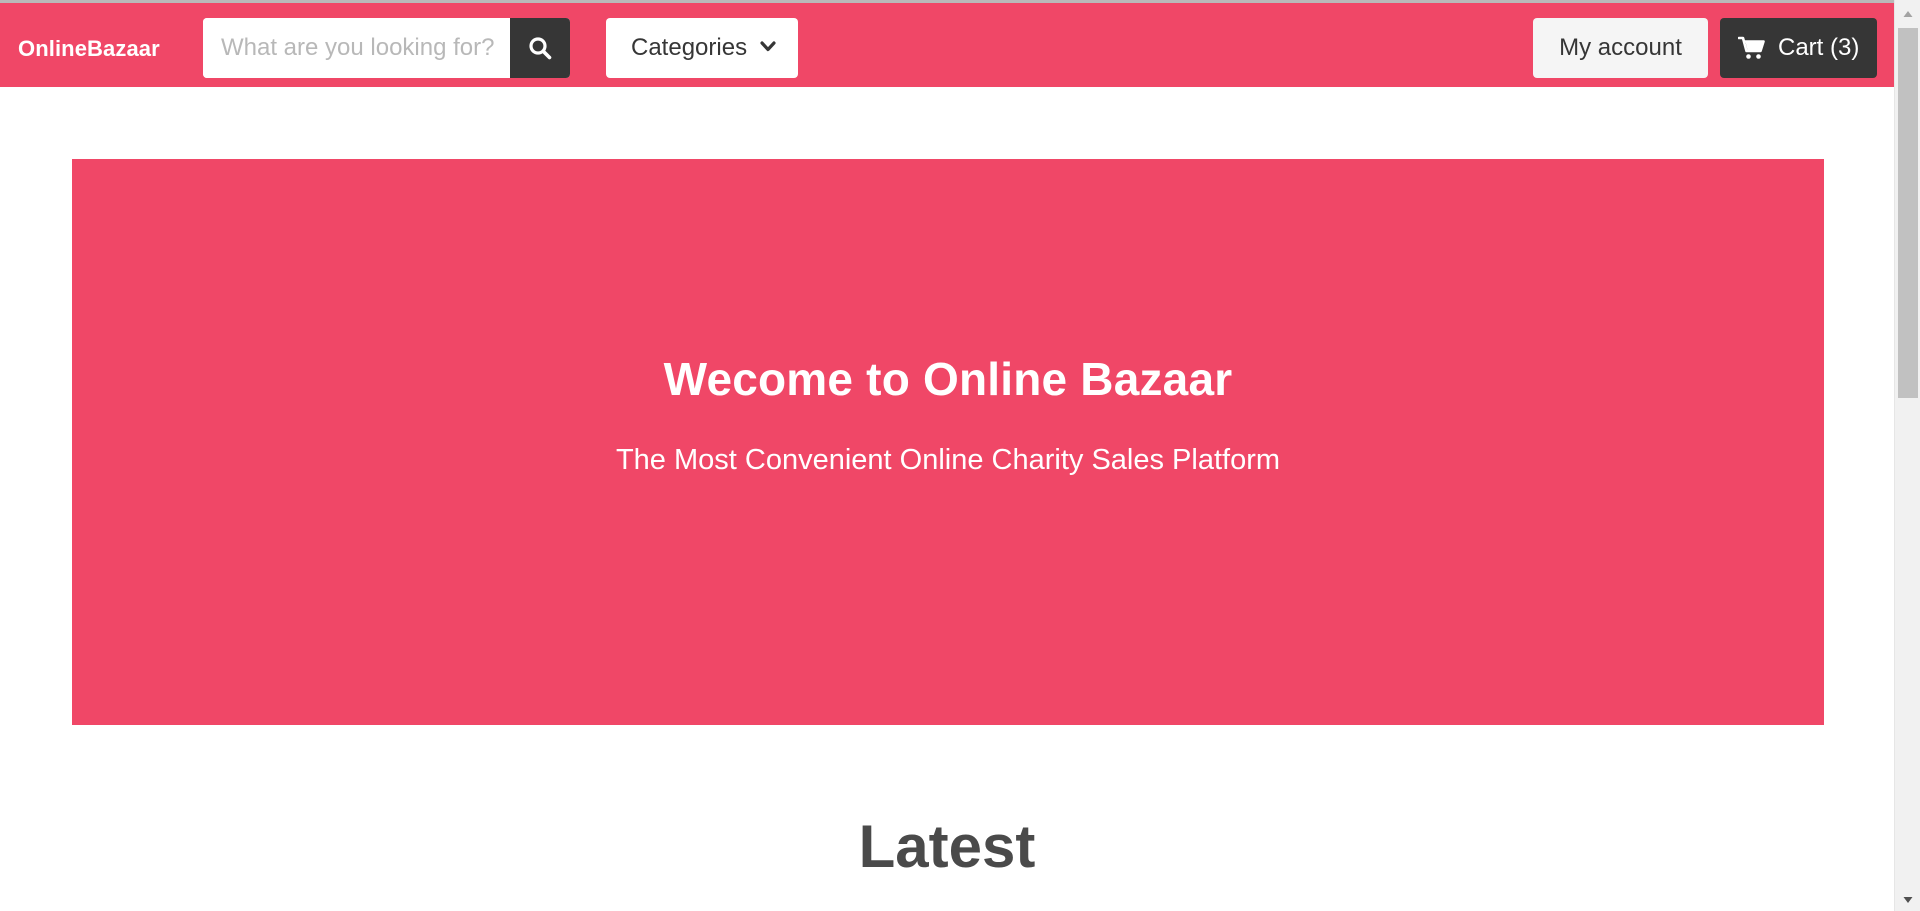 This screenshot has width=1920, height=911. I want to click on cart-label: Cart (3), so click(1819, 47).